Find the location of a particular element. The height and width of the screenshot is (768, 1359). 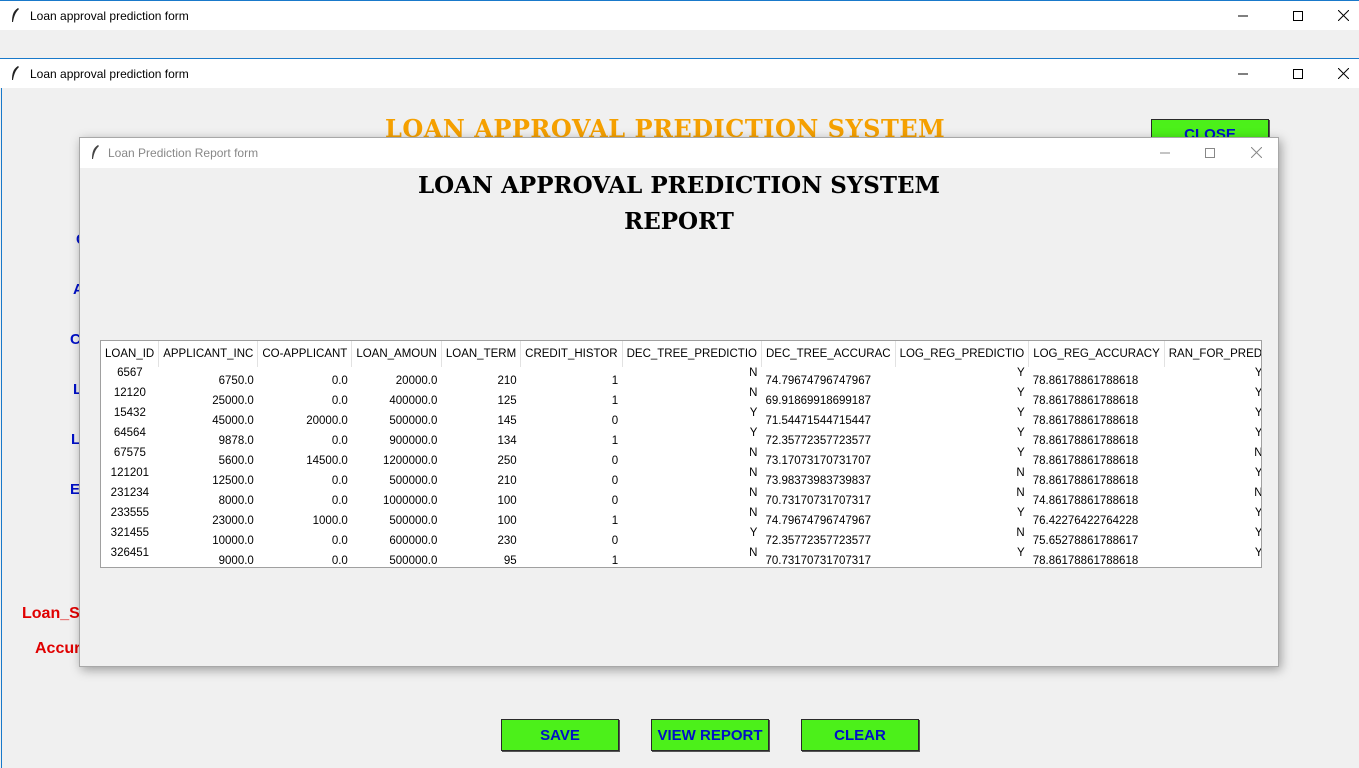

table-cell: 8000.0 is located at coordinates (236, 501).